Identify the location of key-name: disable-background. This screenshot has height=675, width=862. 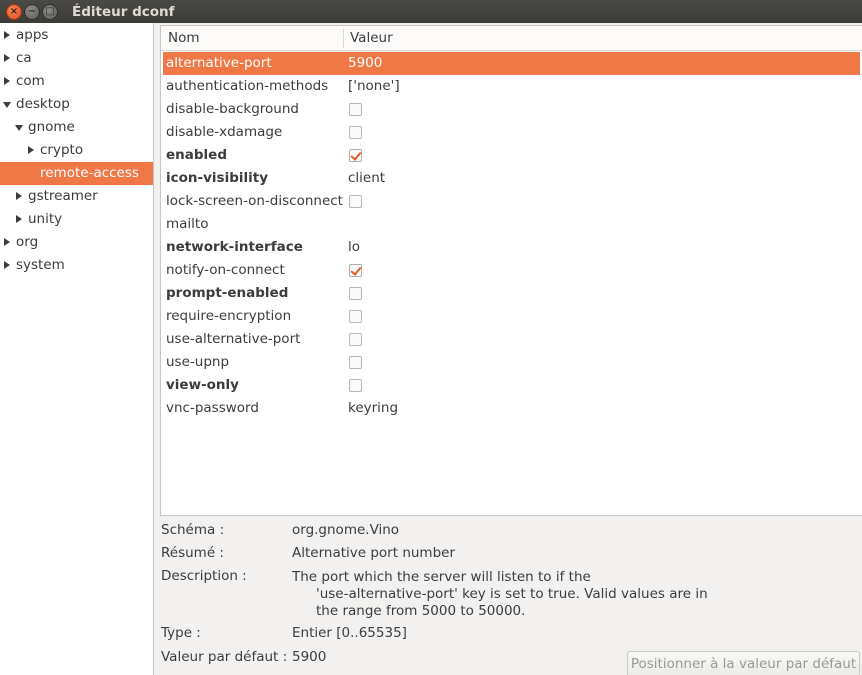
(232, 109).